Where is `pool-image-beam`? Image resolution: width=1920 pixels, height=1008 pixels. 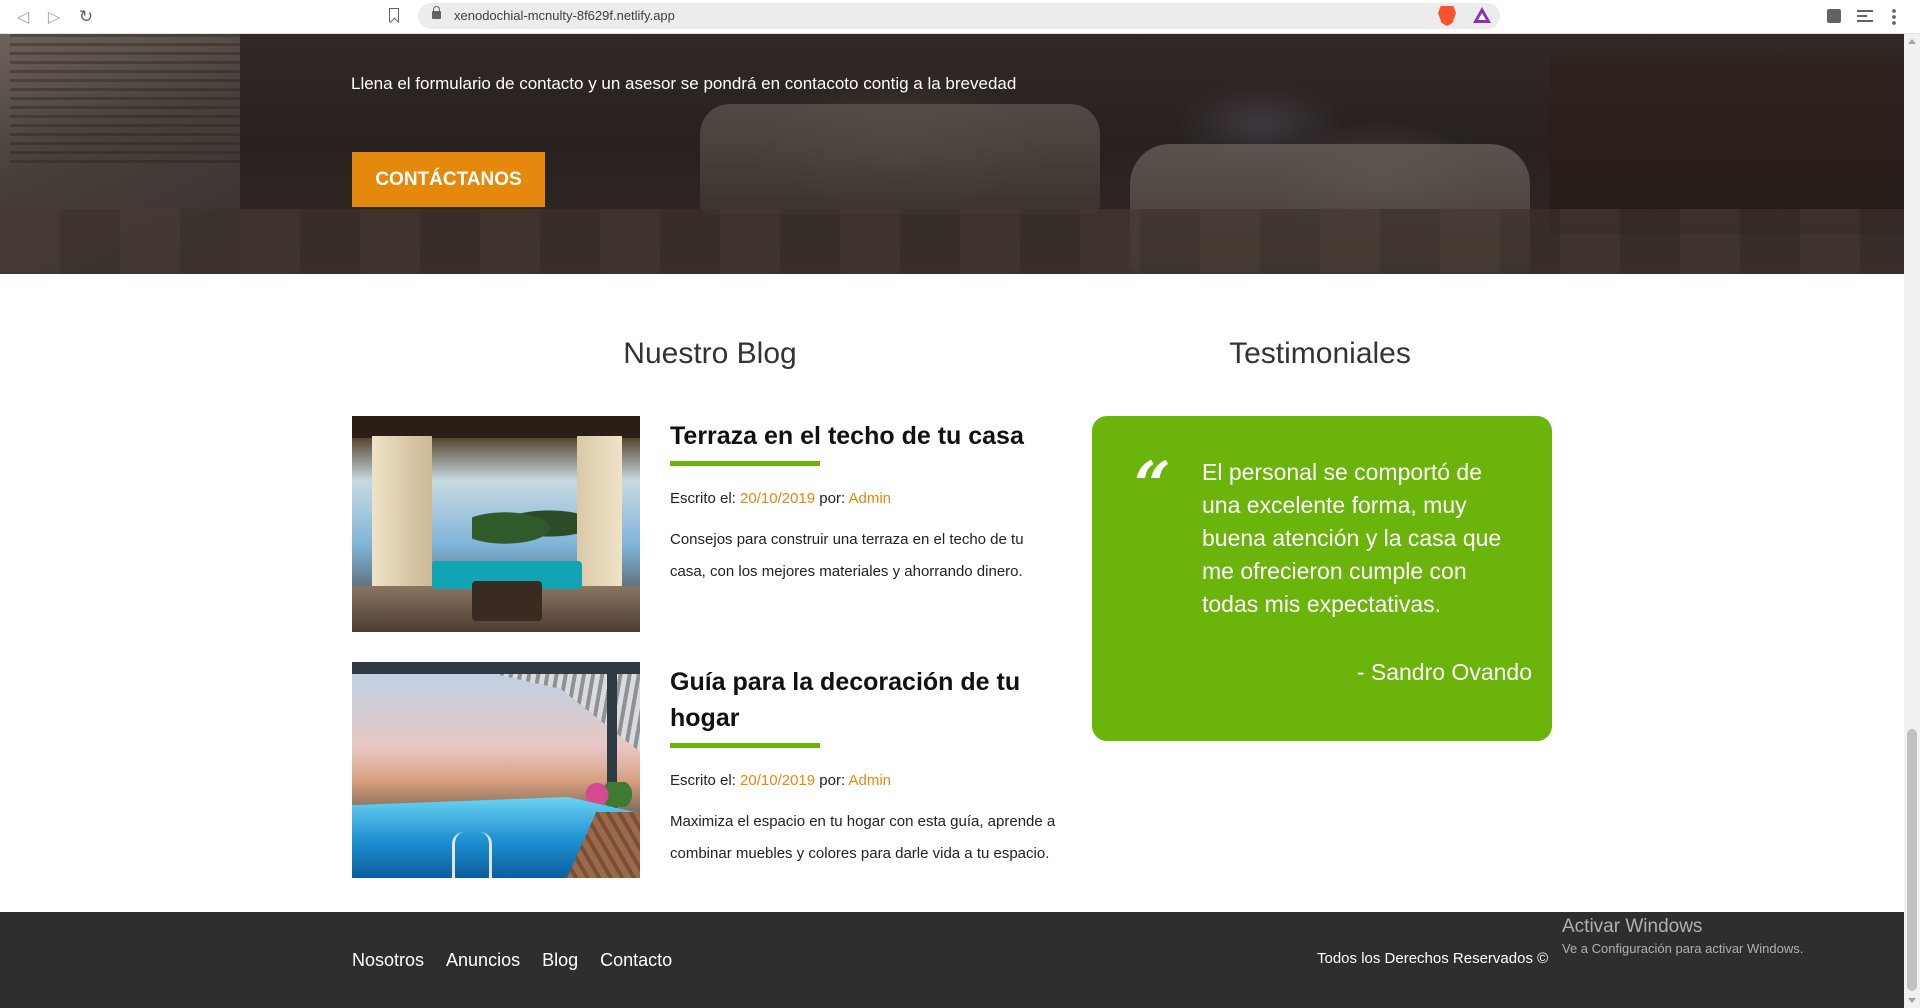
pool-image-beam is located at coordinates (496, 668).